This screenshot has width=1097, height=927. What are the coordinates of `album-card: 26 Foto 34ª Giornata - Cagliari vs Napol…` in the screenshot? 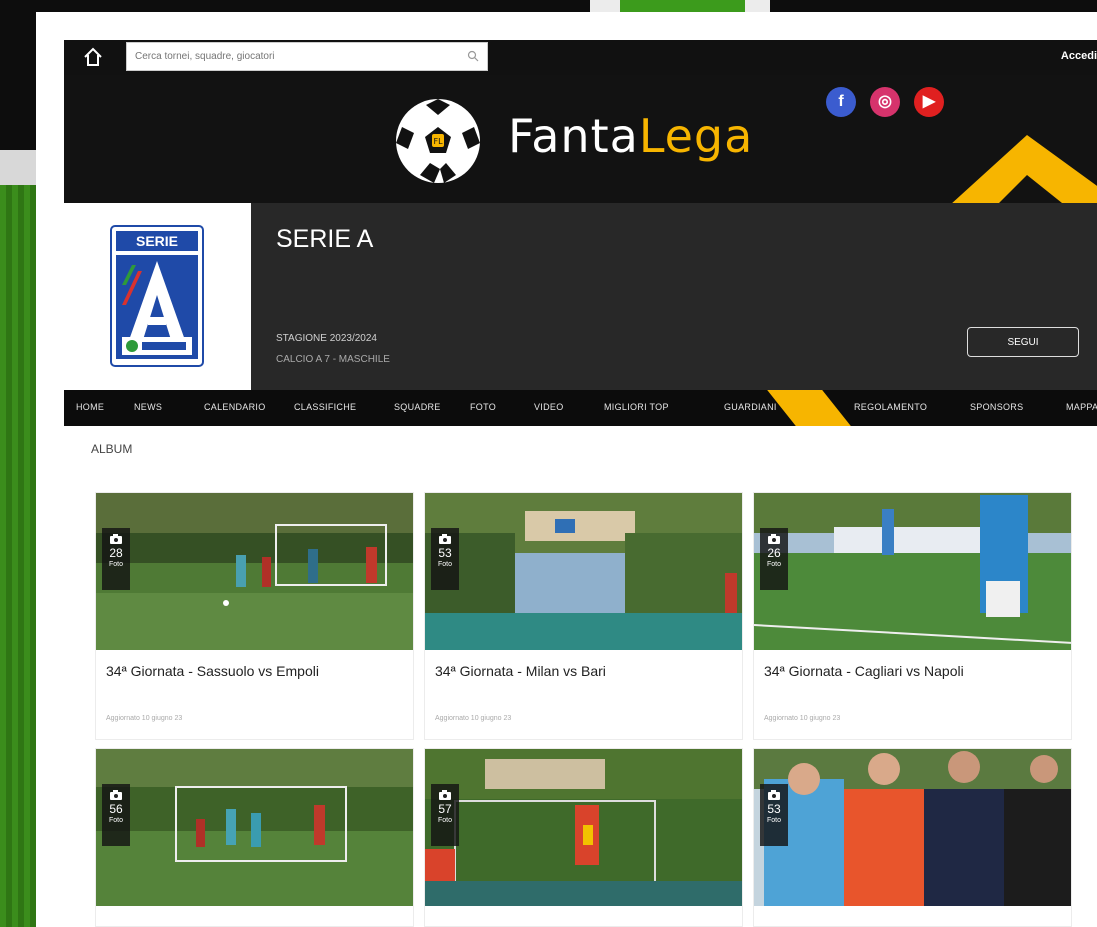 It's located at (912, 616).